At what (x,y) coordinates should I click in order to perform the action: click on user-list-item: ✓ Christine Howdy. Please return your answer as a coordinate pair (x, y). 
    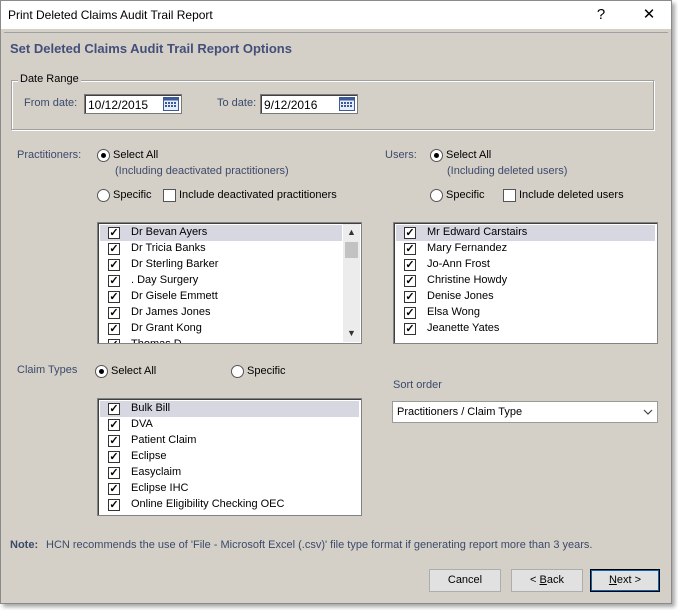
    Looking at the image, I should click on (525, 281).